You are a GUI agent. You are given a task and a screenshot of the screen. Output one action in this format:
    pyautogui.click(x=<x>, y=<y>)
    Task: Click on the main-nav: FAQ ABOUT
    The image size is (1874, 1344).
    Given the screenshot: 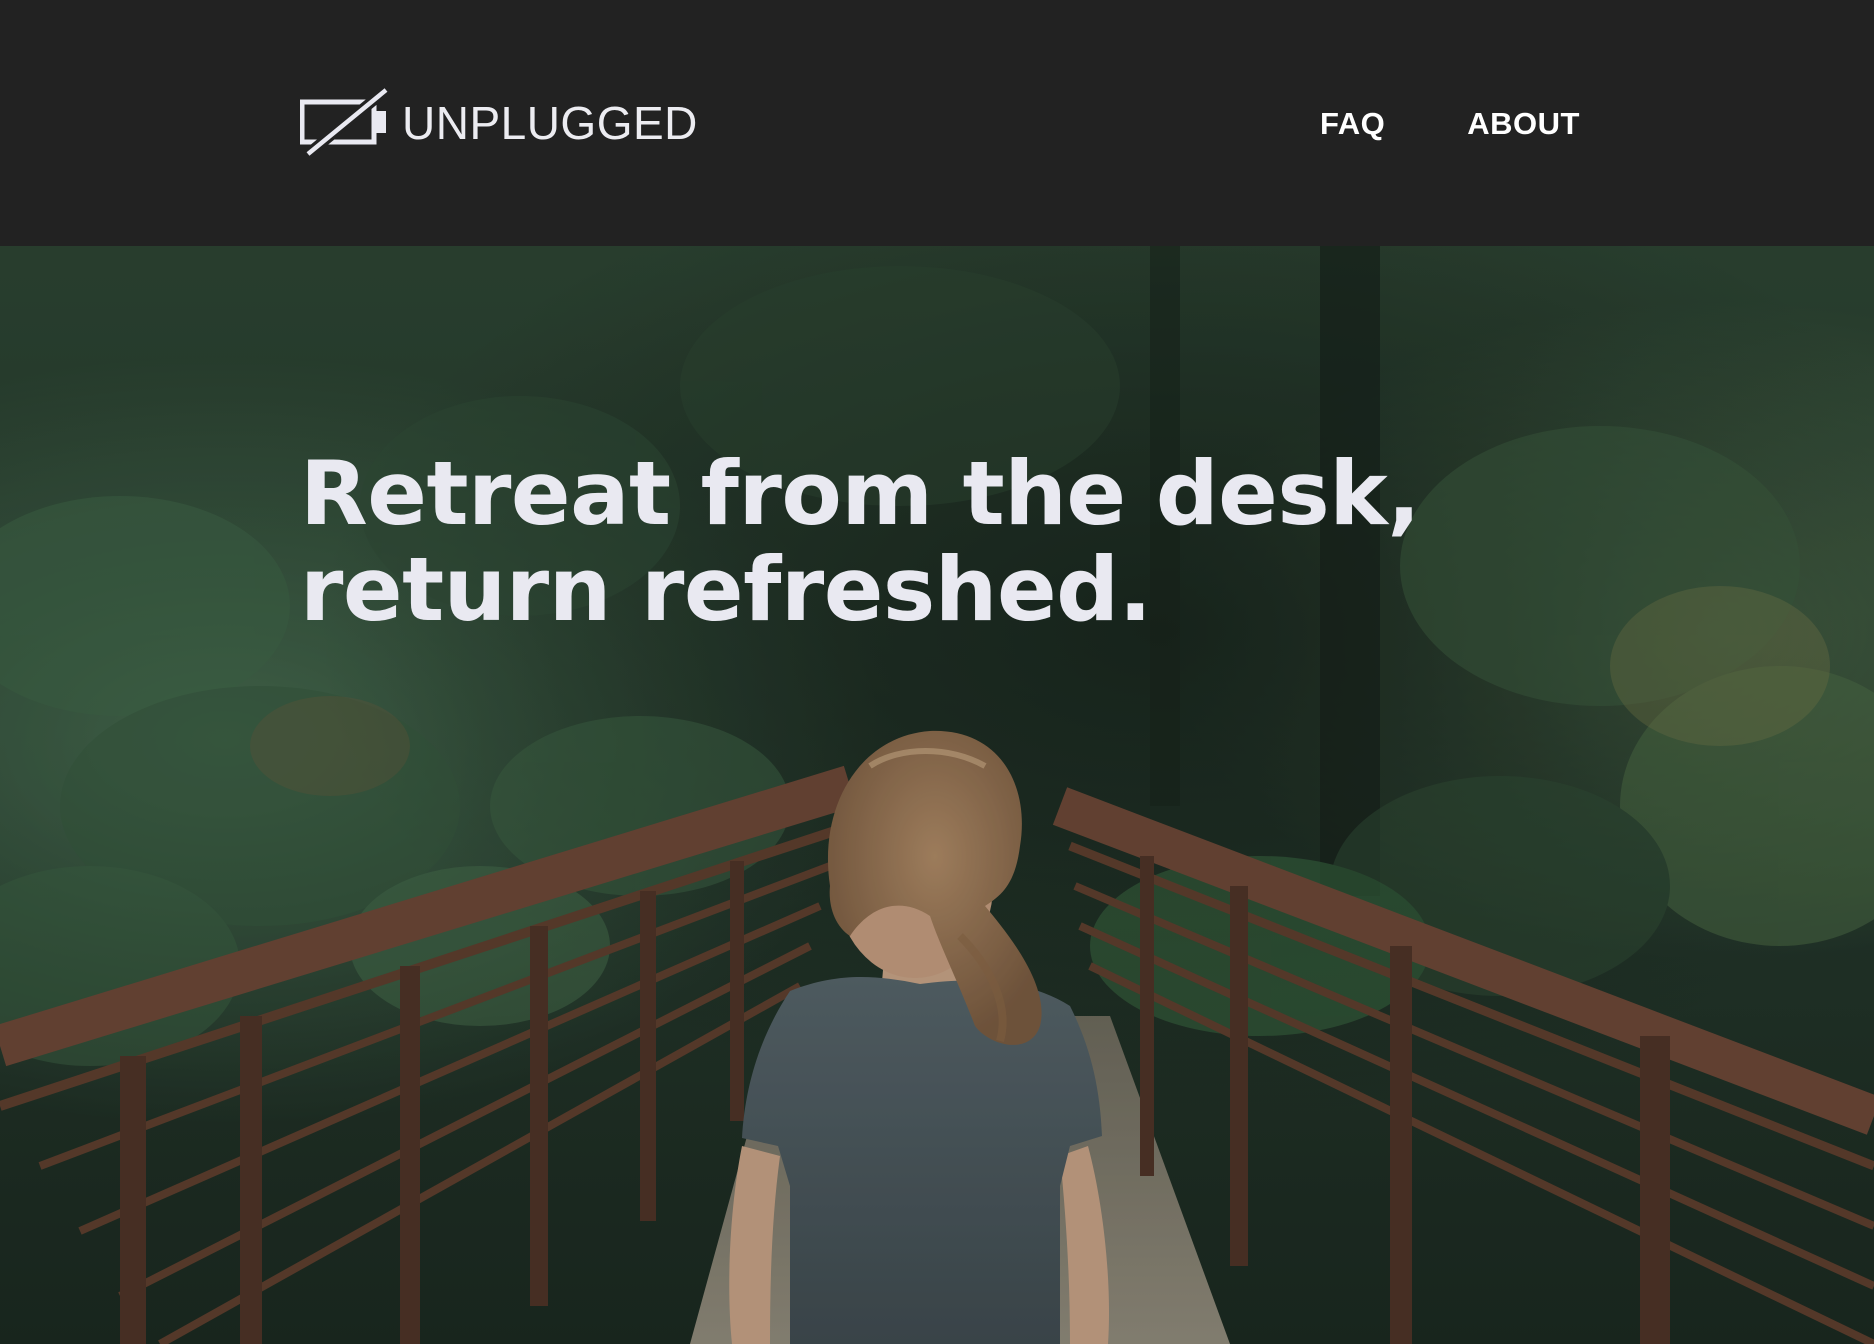 What is the action you would take?
    pyautogui.click(x=1450, y=124)
    